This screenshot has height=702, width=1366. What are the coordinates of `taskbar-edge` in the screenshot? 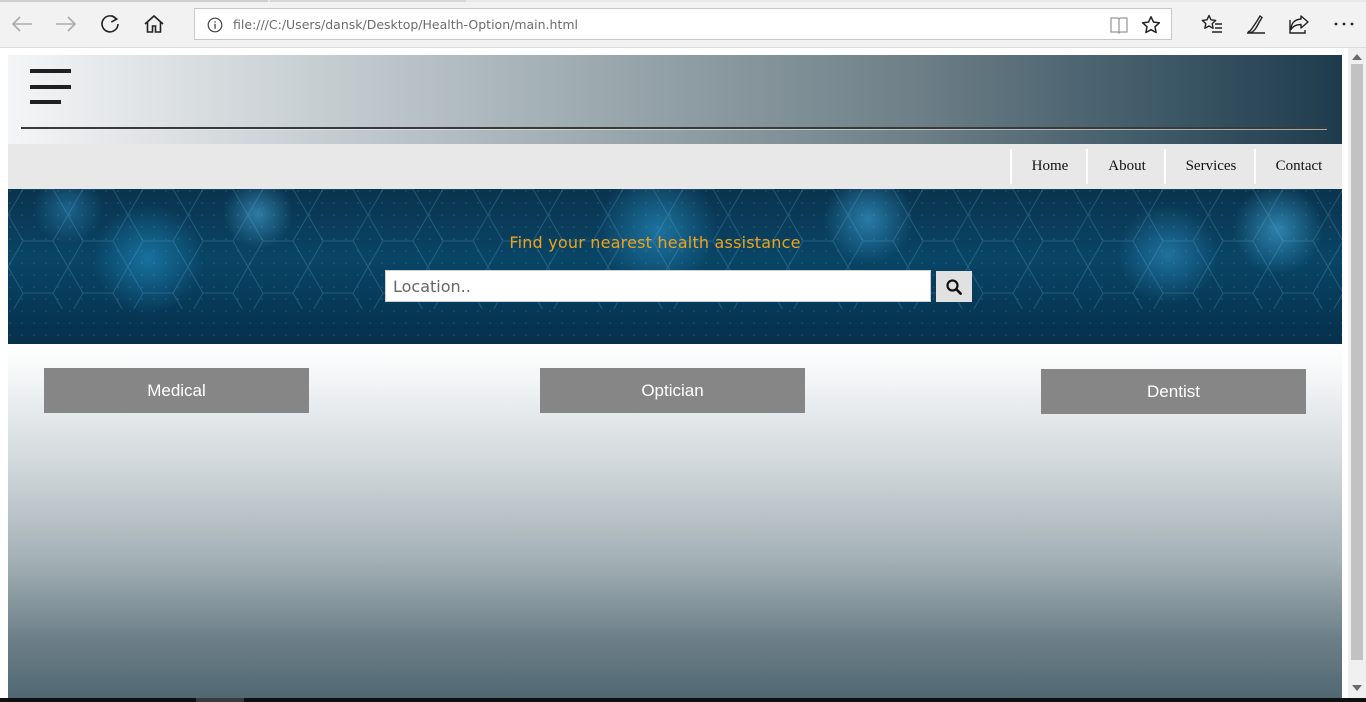 It's located at (683, 700).